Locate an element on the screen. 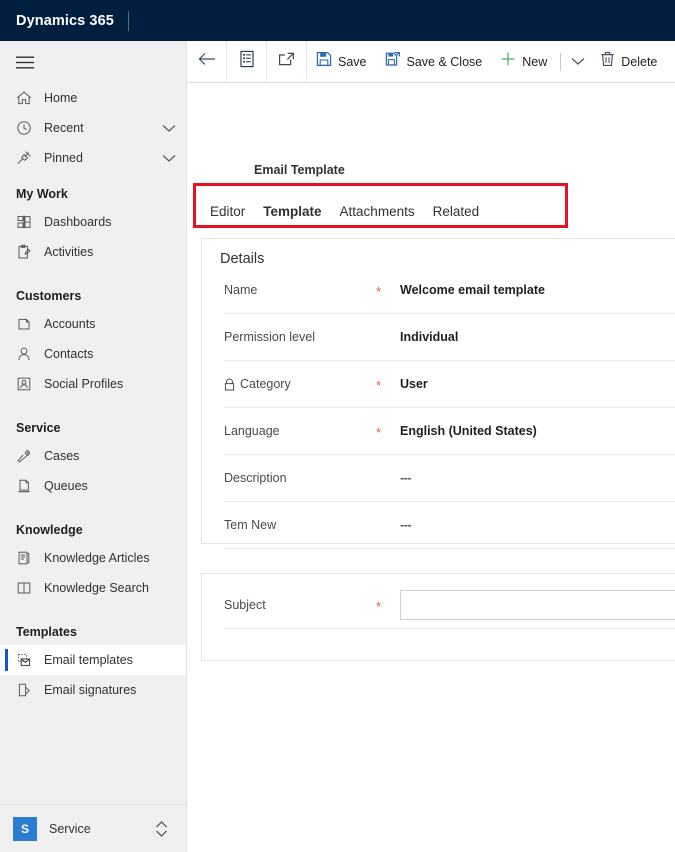 The image size is (675, 852). social-profile-icon is located at coordinates (26, 384).